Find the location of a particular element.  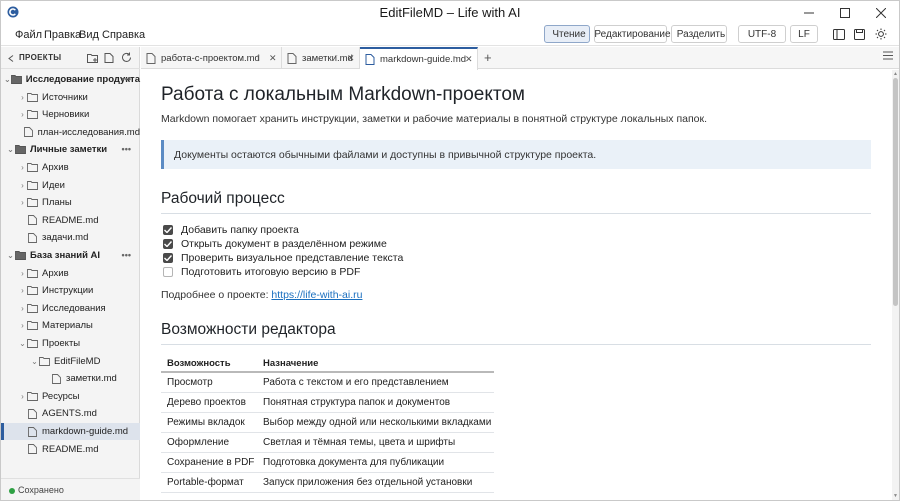

column-header: Возможность is located at coordinates (199, 363).